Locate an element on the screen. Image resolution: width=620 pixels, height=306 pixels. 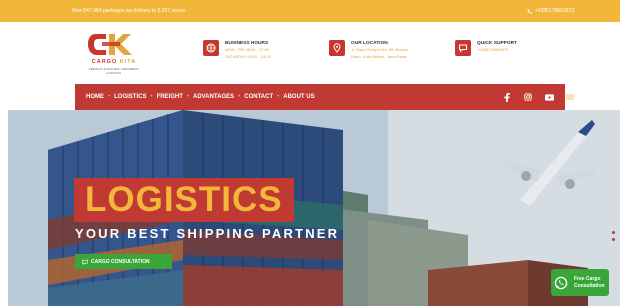
logo-tagline: FREIGHT & PROJECT INDONESIA LOGISTIC is located at coordinates (114, 71).